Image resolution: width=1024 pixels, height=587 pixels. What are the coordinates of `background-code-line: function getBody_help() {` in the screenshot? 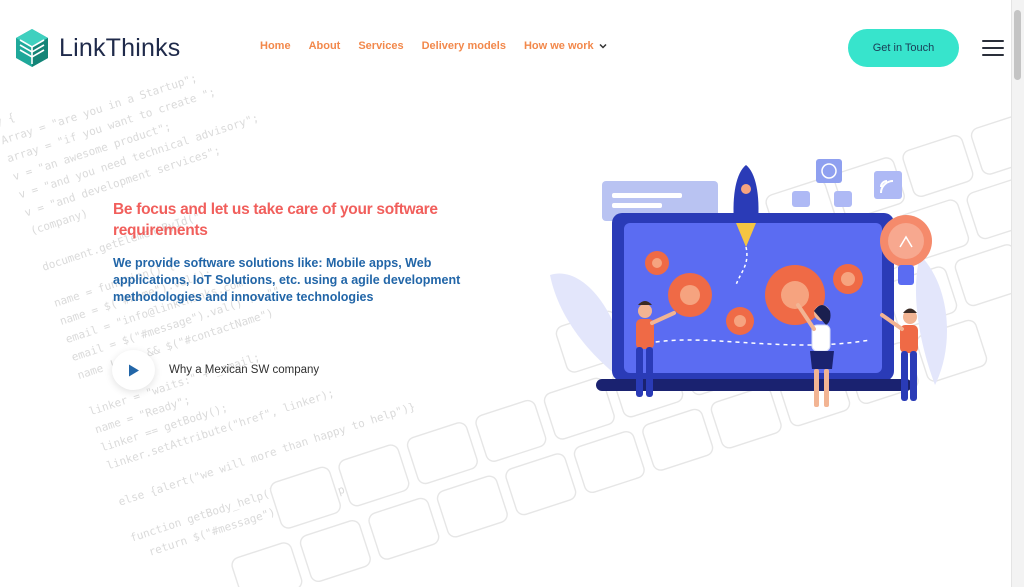 It's located at (203, 515).